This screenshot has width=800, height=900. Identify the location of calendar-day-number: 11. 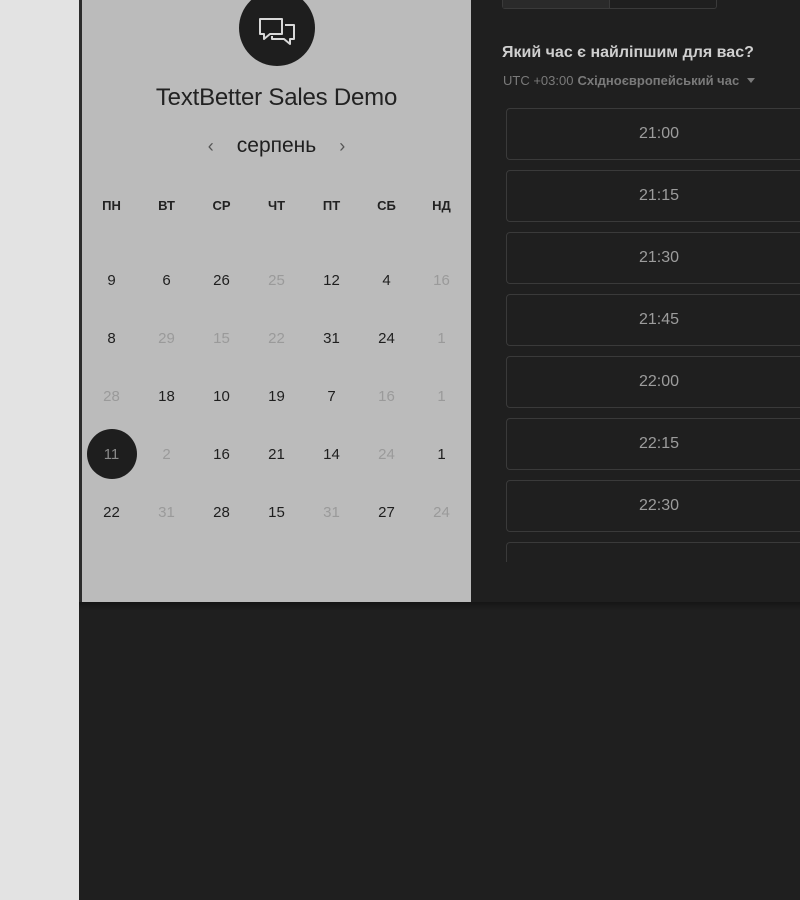
(111, 454).